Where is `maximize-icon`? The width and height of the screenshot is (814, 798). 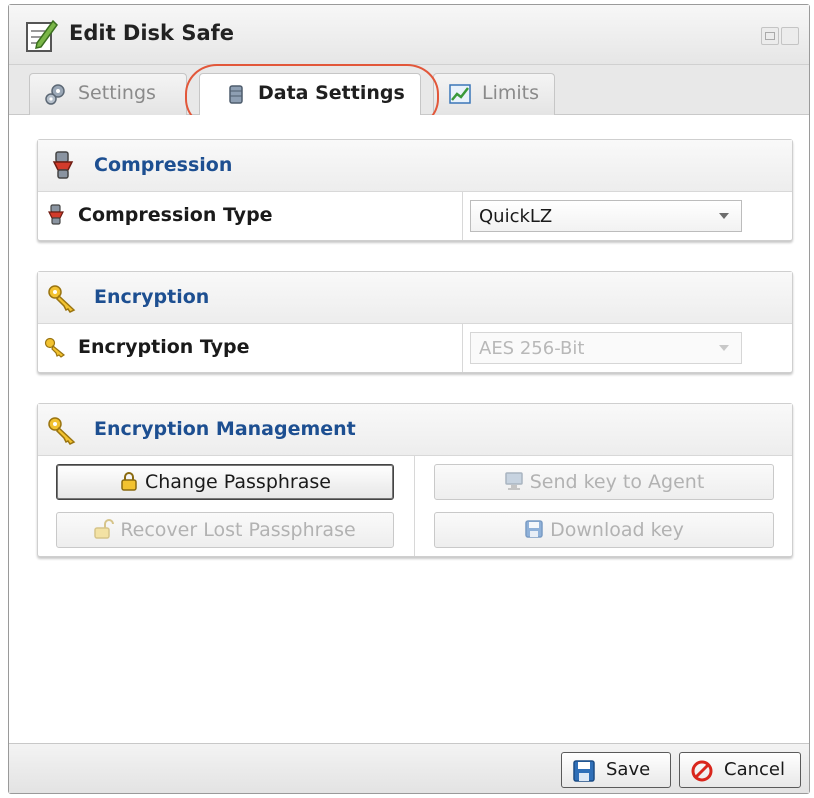 maximize-icon is located at coordinates (770, 36).